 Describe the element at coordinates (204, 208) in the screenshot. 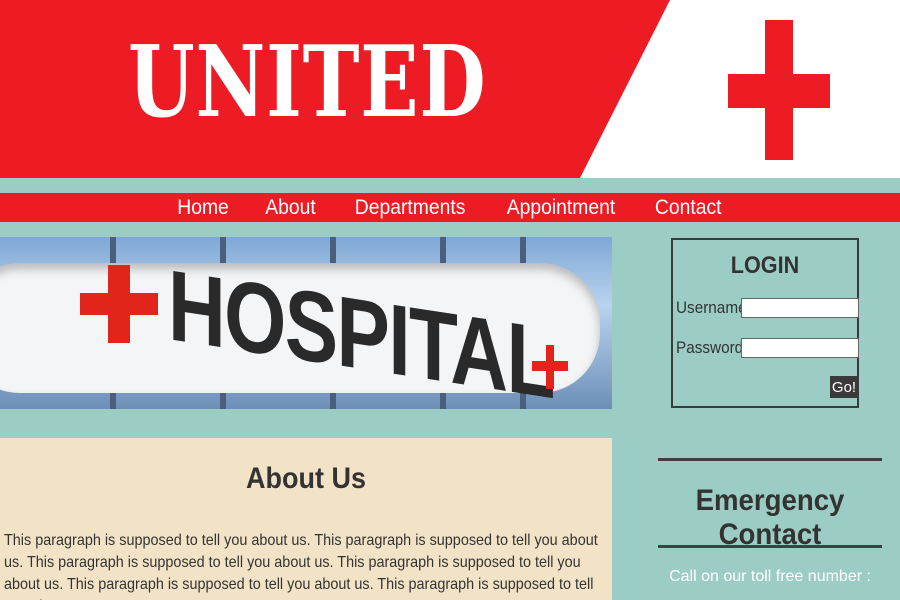

I see `nav-home: Home` at that location.